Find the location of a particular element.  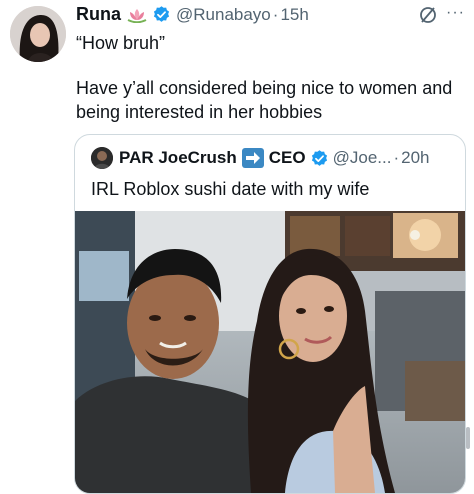

quoted-author-avatar is located at coordinates (102, 158).